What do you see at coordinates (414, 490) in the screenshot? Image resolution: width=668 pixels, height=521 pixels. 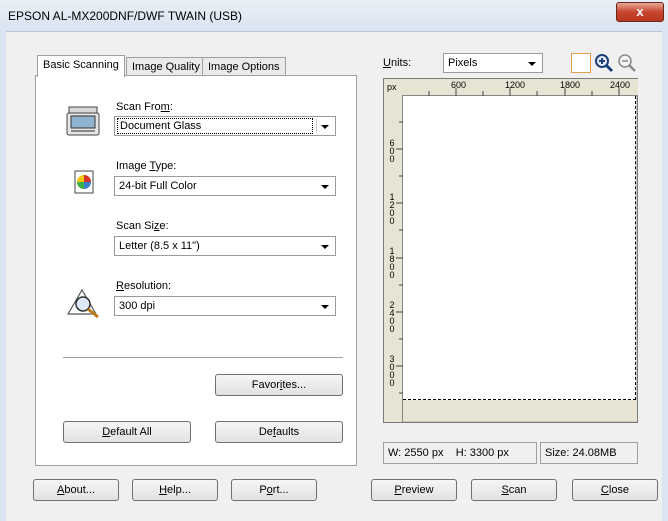 I see `preview-button: Preview` at bounding box center [414, 490].